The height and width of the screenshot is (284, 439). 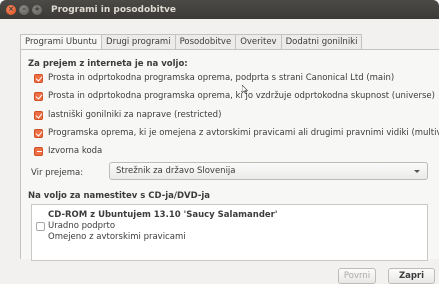 I want to click on internet-heading: Za prejem z interneta je na voljo:, so click(x=108, y=64).